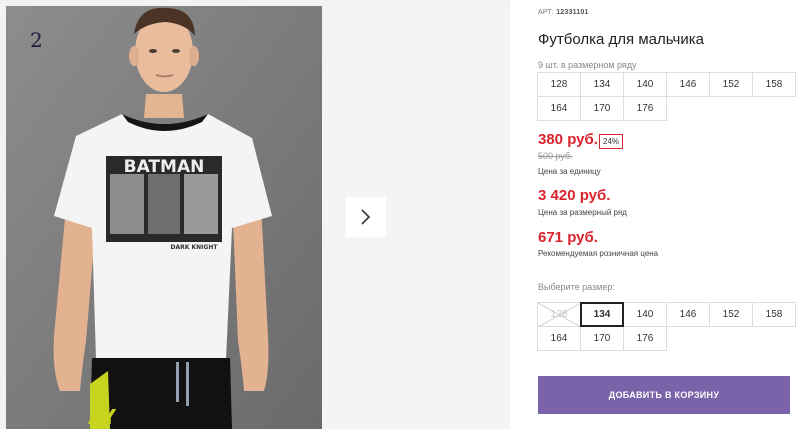 Image resolution: width=800 pixels, height=429 pixels. What do you see at coordinates (602, 338) in the screenshot?
I see `size-option-170: 170` at bounding box center [602, 338].